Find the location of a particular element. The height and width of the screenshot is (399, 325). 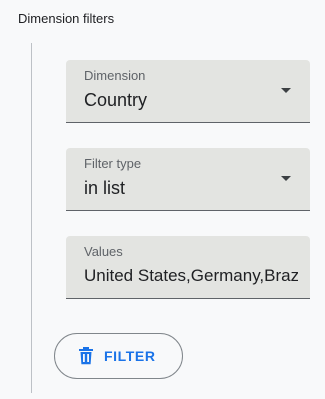

dimension-value: Country is located at coordinates (116, 100).